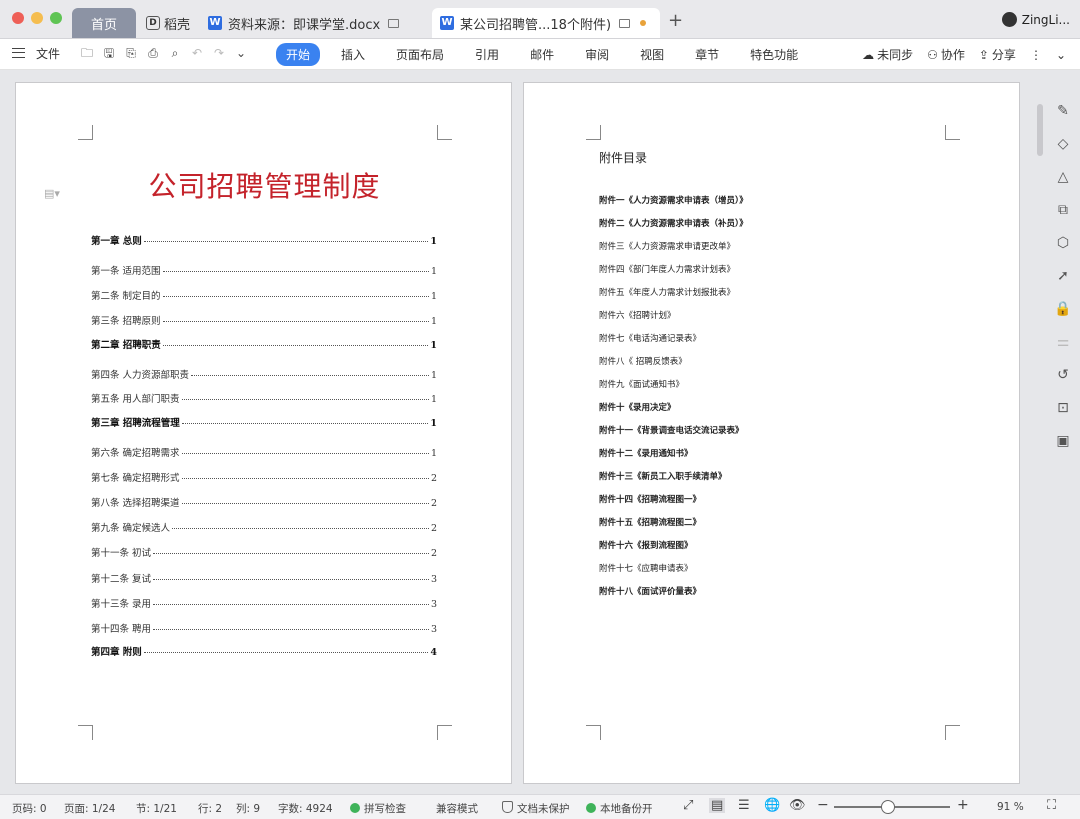  I want to click on outline-view-icon: ☰, so click(744, 805).